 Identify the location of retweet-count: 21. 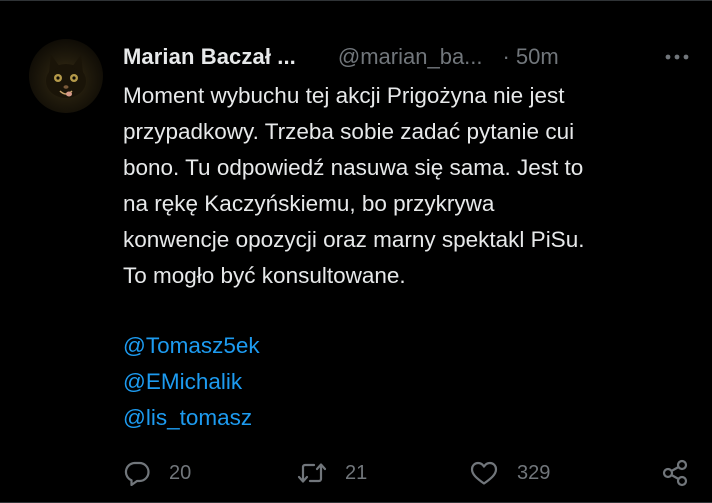
(356, 472).